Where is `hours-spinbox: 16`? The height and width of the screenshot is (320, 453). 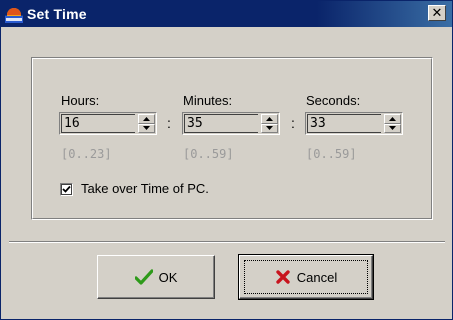 hours-spinbox: 16 is located at coordinates (108, 123).